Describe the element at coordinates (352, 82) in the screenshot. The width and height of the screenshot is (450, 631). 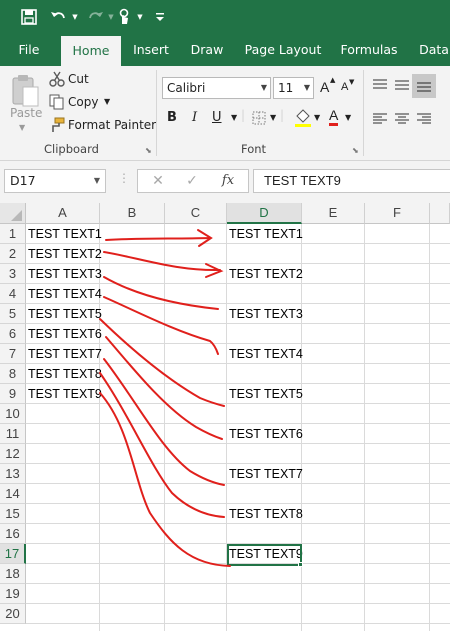
I see `decrease-font-caret-icon: ▼` at that location.